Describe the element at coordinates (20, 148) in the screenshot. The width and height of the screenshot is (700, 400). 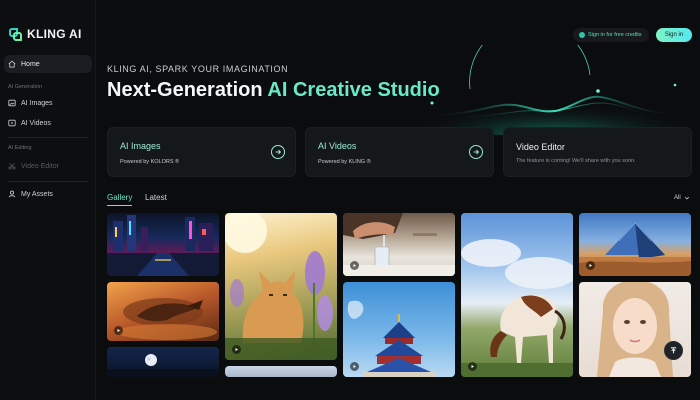
I see `section-ai-editing: AI Editing` at that location.